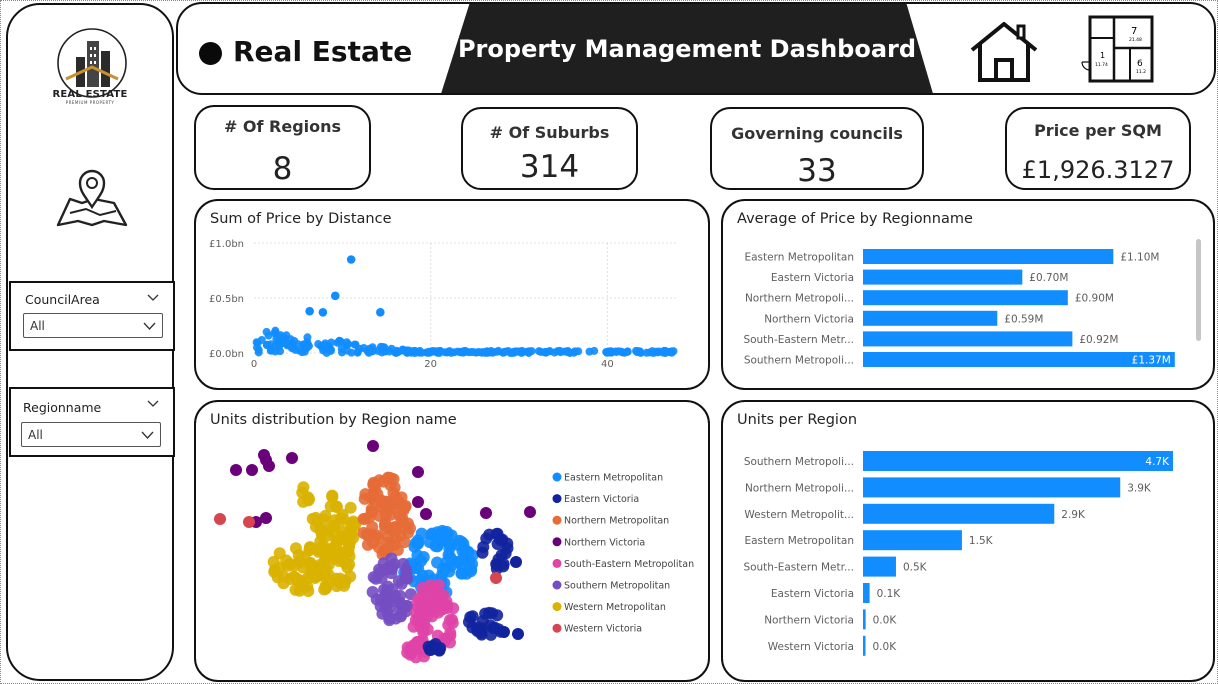  I want to click on floor-plan-icon: 1 11.74 7 21.48 6 11.2, so click(1117, 50).